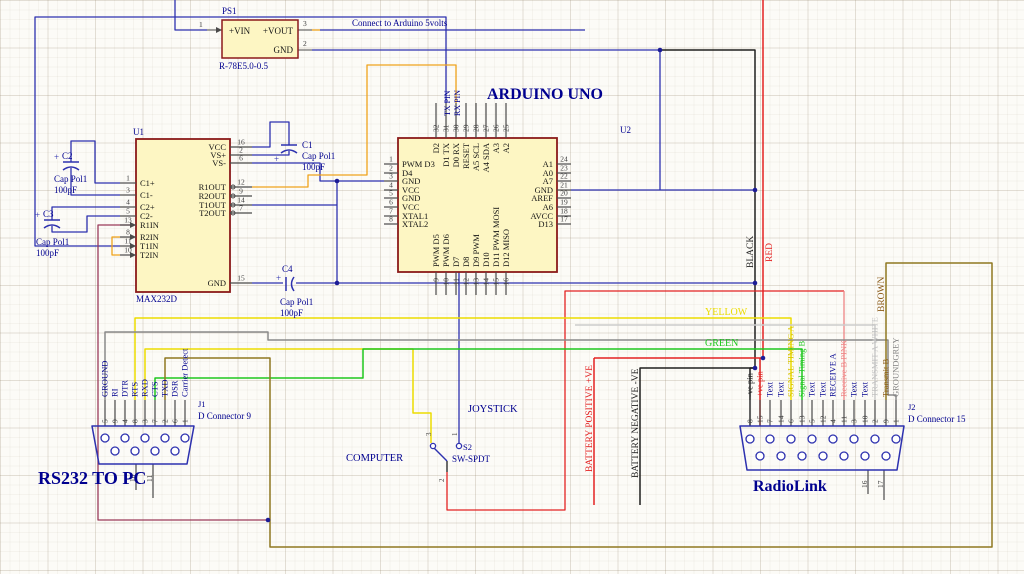 The image size is (1024, 574). Describe the element at coordinates (157, 299) in the screenshot. I see `u1-part: MAX232D` at that location.